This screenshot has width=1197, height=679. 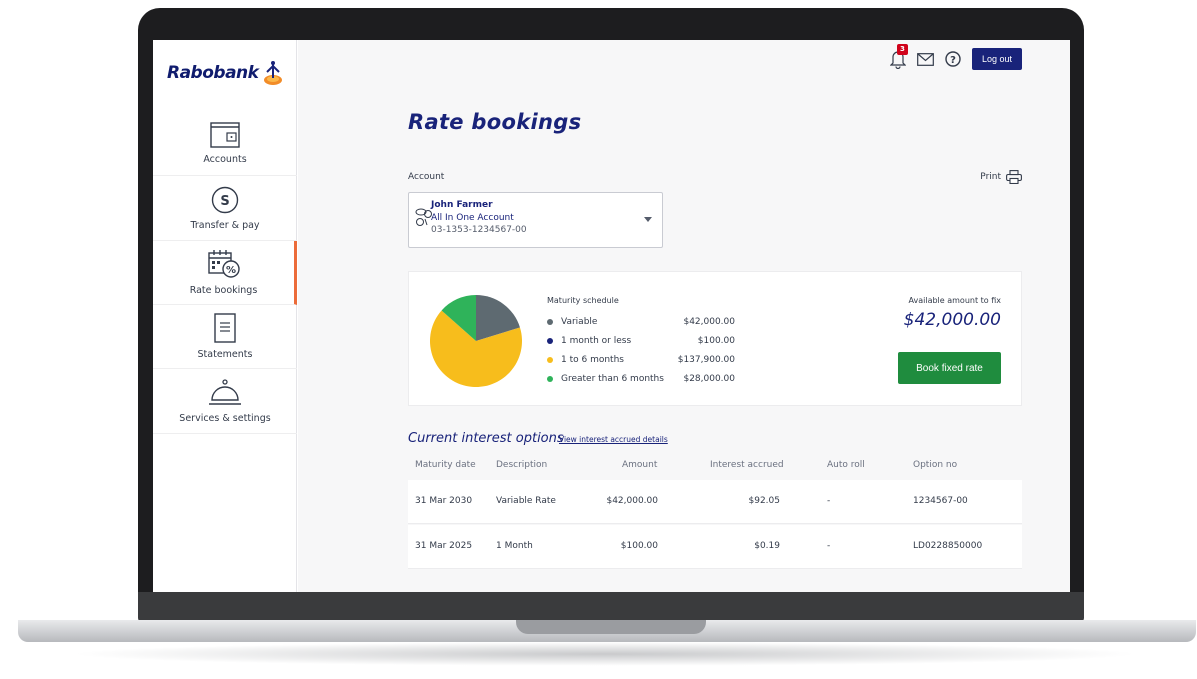 What do you see at coordinates (426, 177) in the screenshot?
I see `account-label: Account` at bounding box center [426, 177].